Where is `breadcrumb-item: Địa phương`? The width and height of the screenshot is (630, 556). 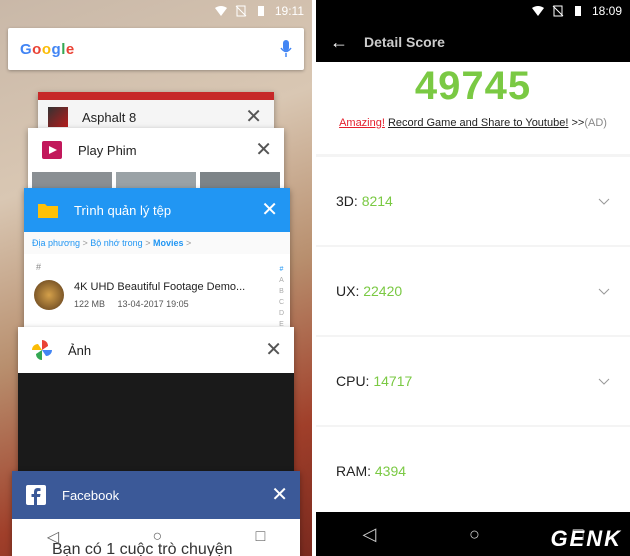
breadcrumb-item: Địa phương is located at coordinates (56, 243).